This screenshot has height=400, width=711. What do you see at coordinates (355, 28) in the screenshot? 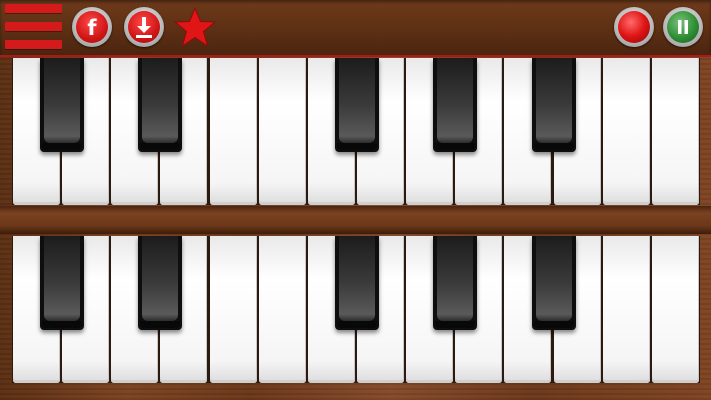
I see `top-toolbar: f` at bounding box center [355, 28].